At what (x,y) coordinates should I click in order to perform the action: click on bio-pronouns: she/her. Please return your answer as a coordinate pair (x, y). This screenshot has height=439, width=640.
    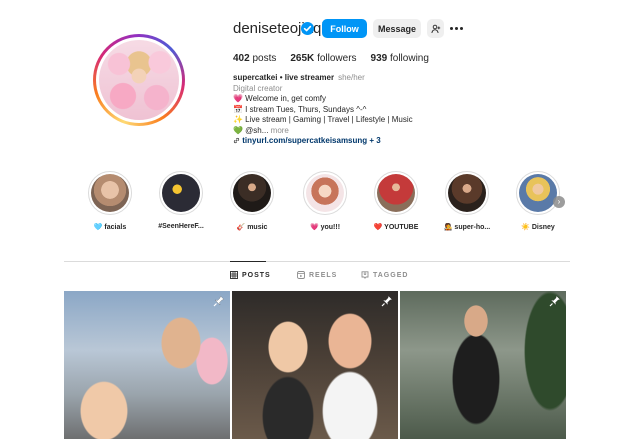
    Looking at the image, I should click on (351, 77).